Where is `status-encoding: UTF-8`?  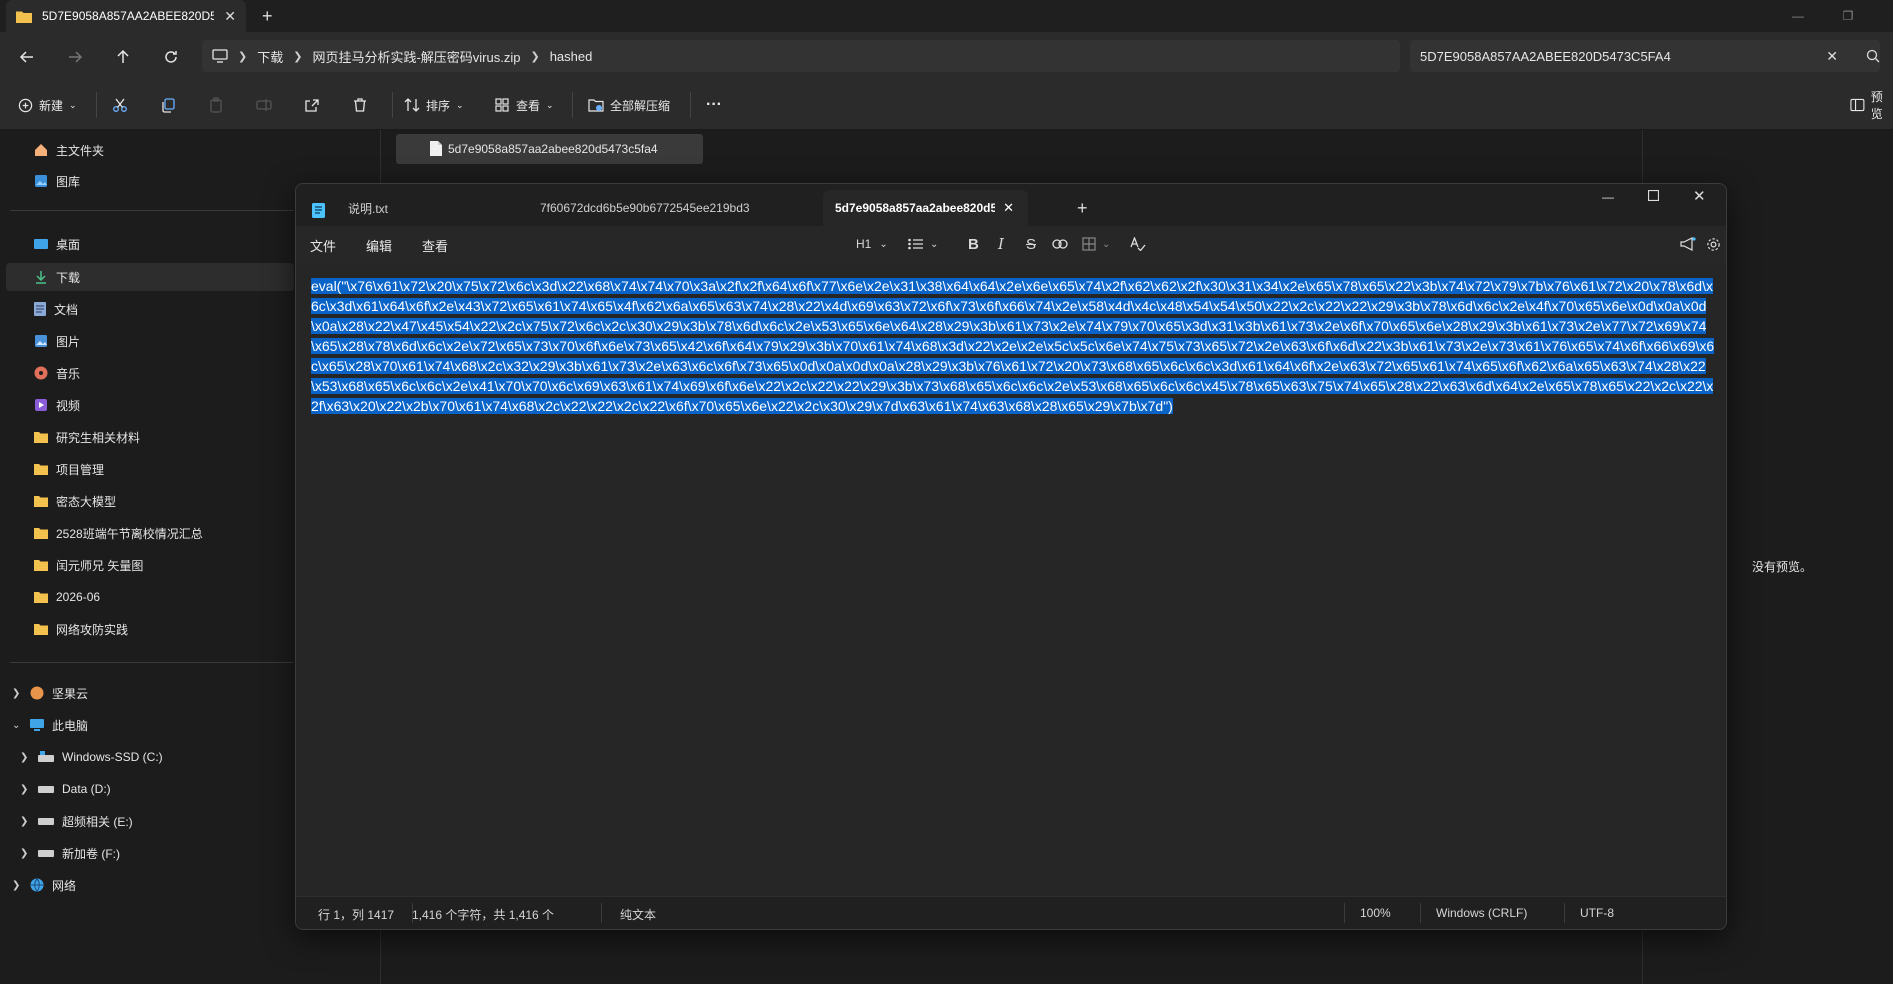 status-encoding: UTF-8 is located at coordinates (1597, 913).